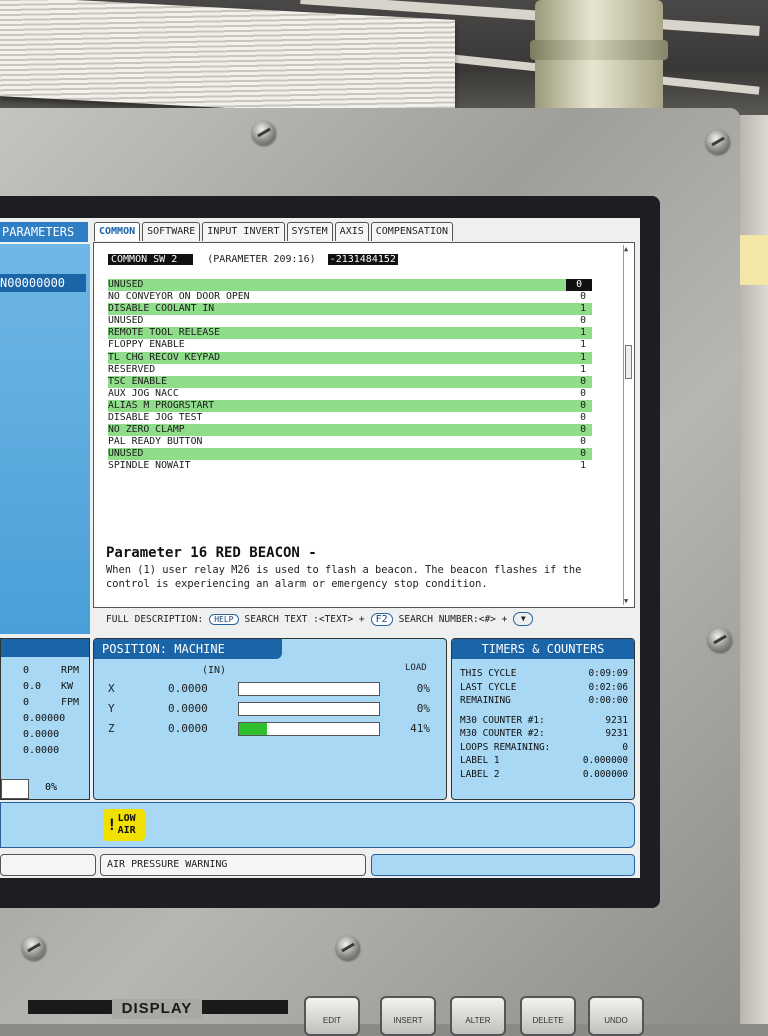 This screenshot has height=1036, width=768. I want to click on help-key: HELP, so click(224, 619).